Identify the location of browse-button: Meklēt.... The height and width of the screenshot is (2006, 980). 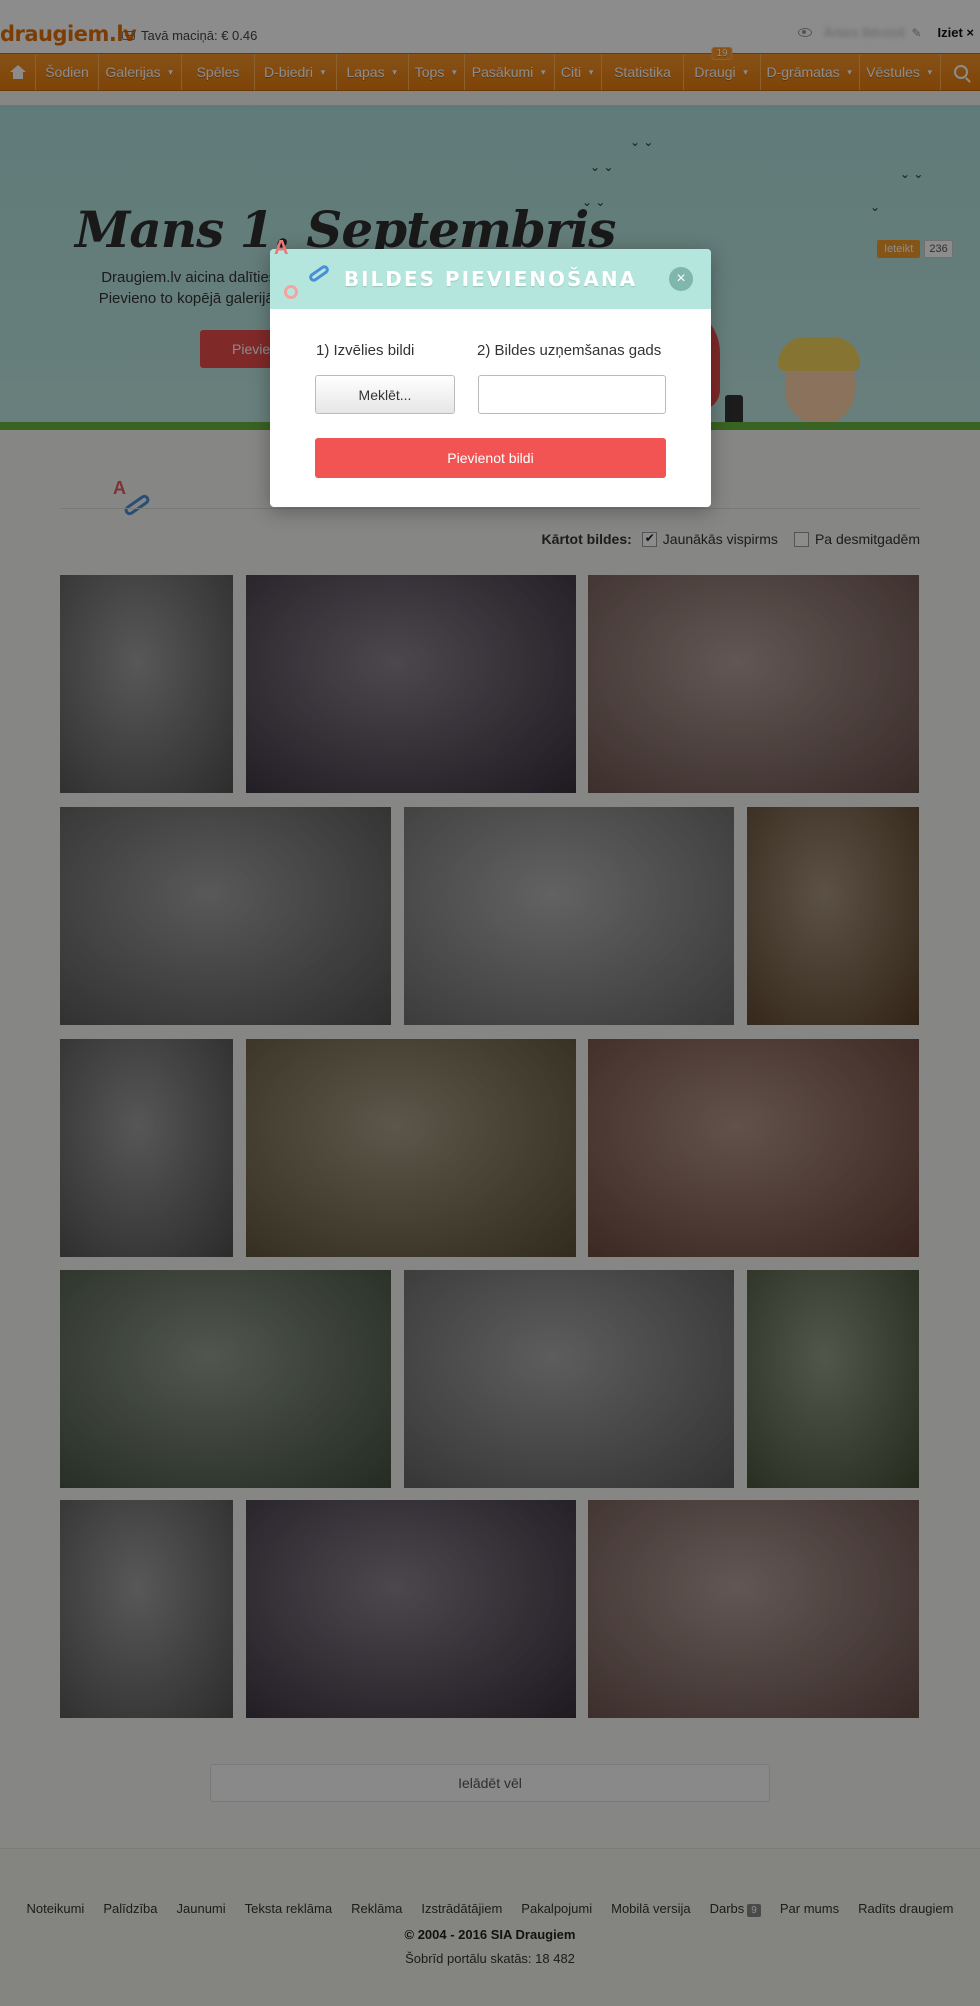
(385, 394).